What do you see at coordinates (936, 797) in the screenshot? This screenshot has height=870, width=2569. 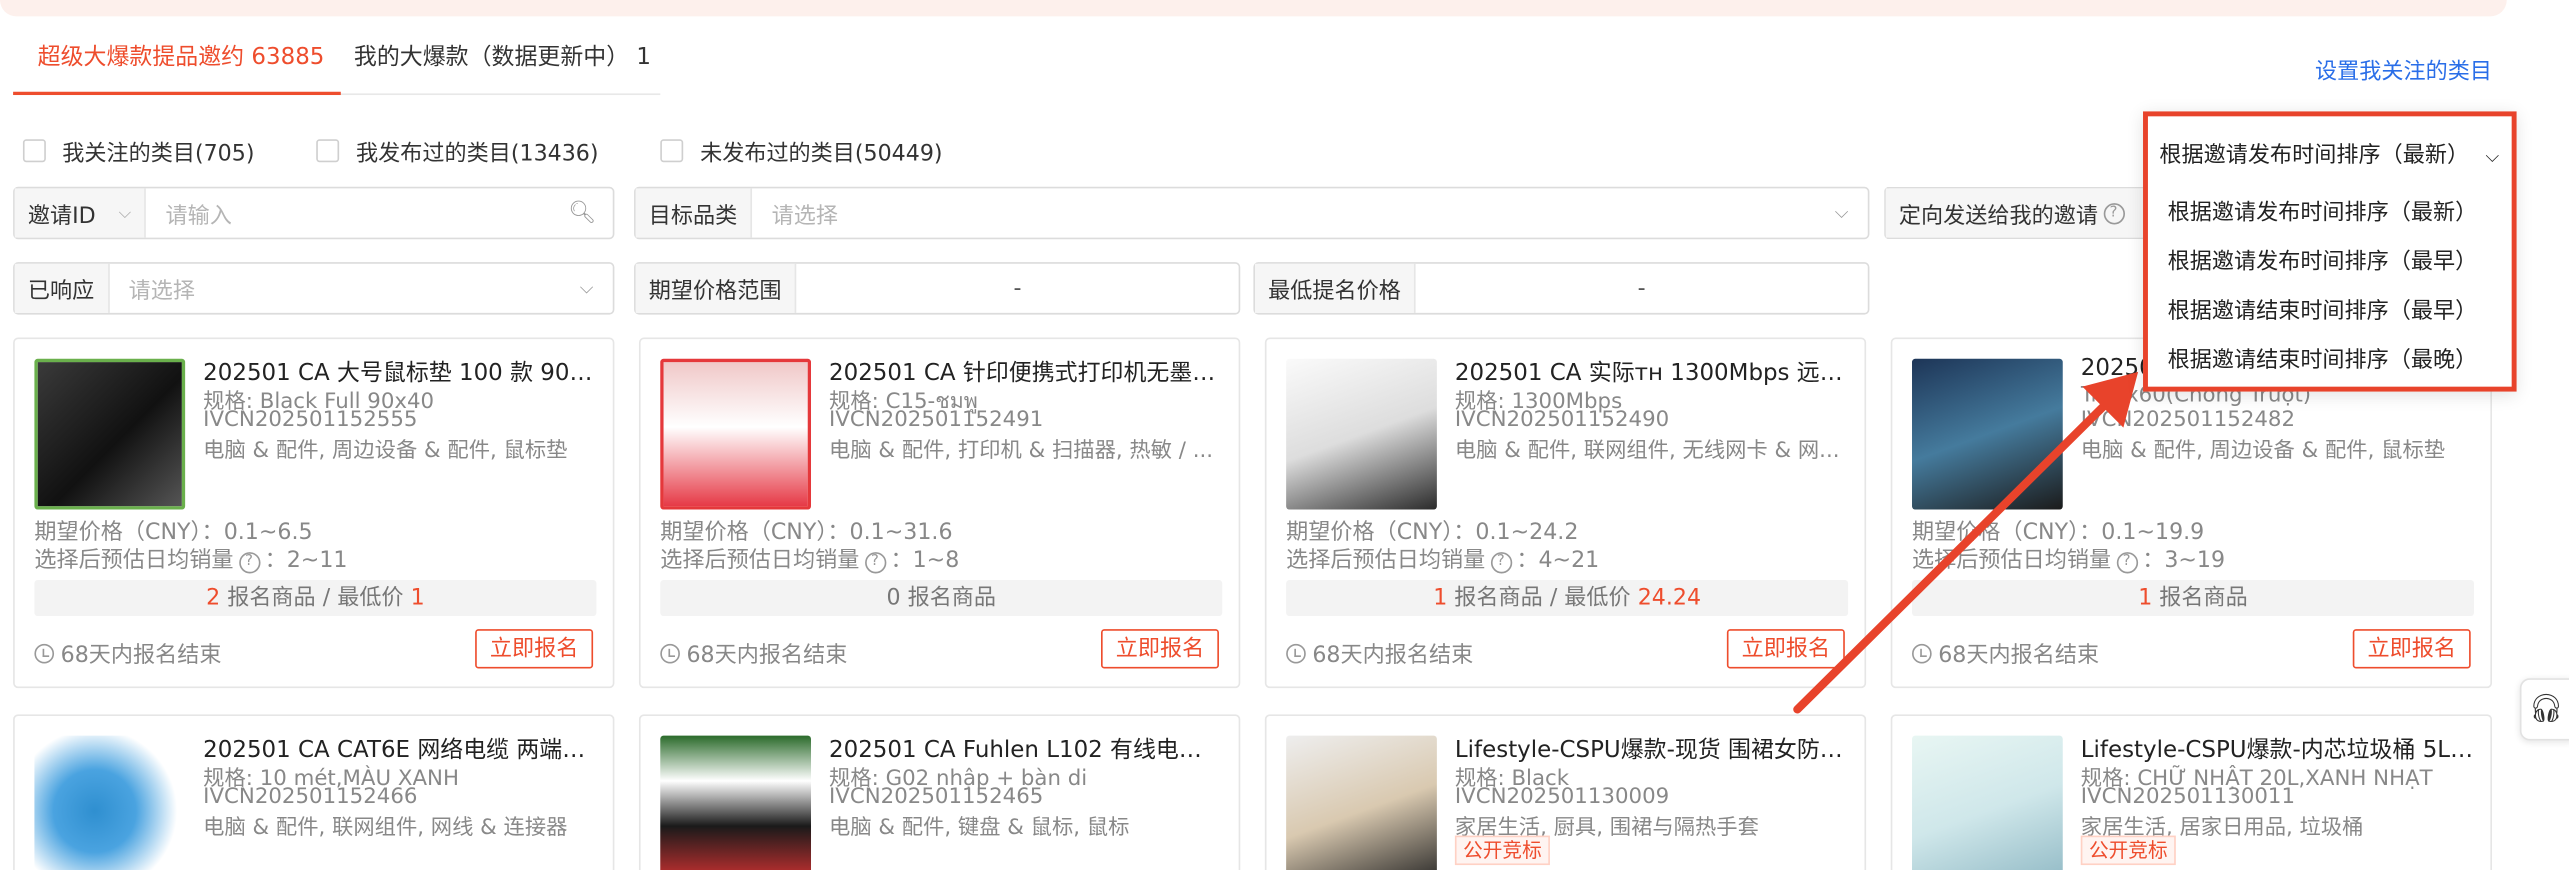 I see `invitation-id: IVCN202501152465` at bounding box center [936, 797].